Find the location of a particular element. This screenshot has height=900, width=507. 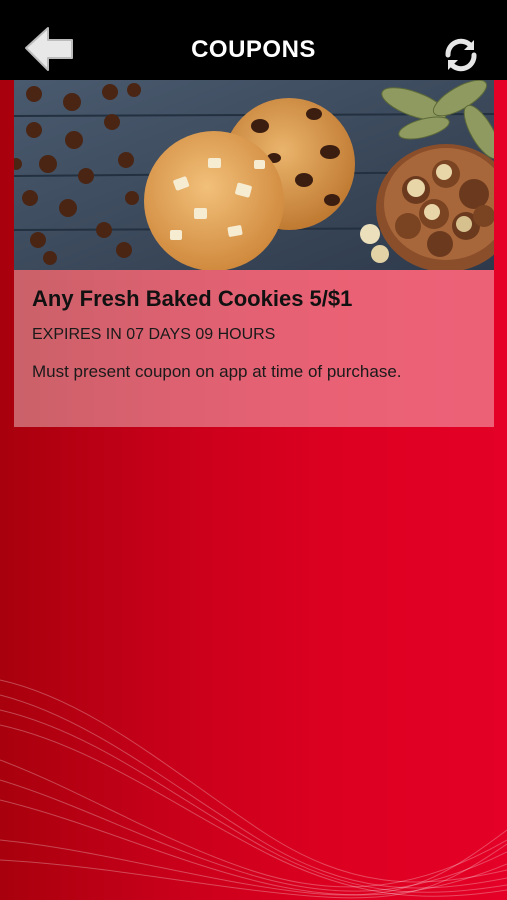

refresh-icon is located at coordinates (461, 55).